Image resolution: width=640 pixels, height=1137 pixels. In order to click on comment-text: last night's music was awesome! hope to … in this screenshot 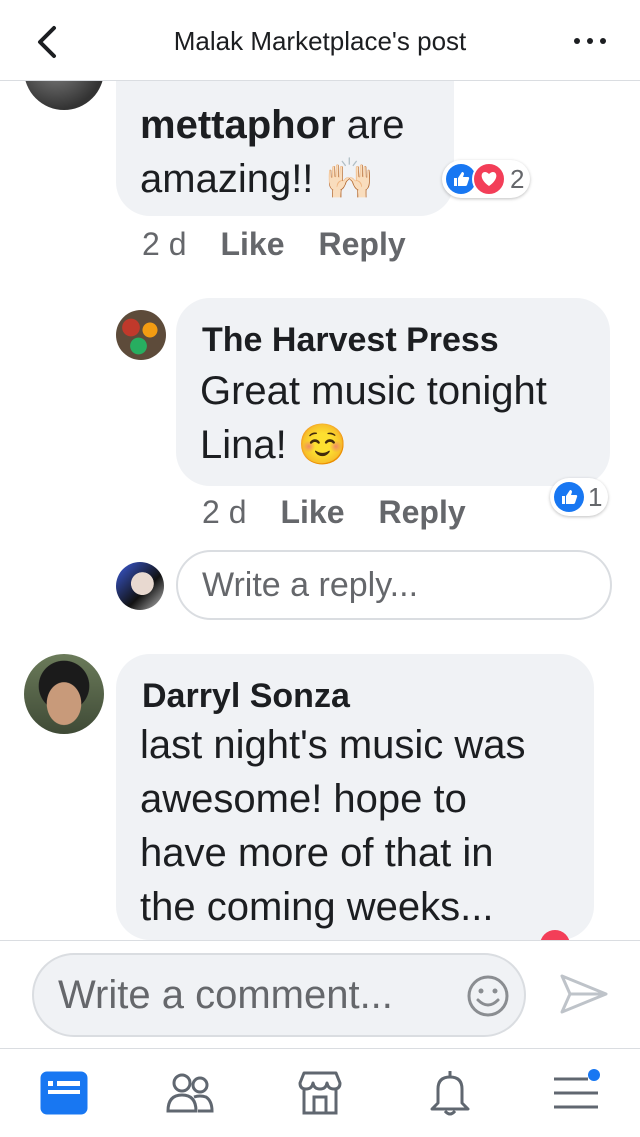, I will do `click(333, 826)`.